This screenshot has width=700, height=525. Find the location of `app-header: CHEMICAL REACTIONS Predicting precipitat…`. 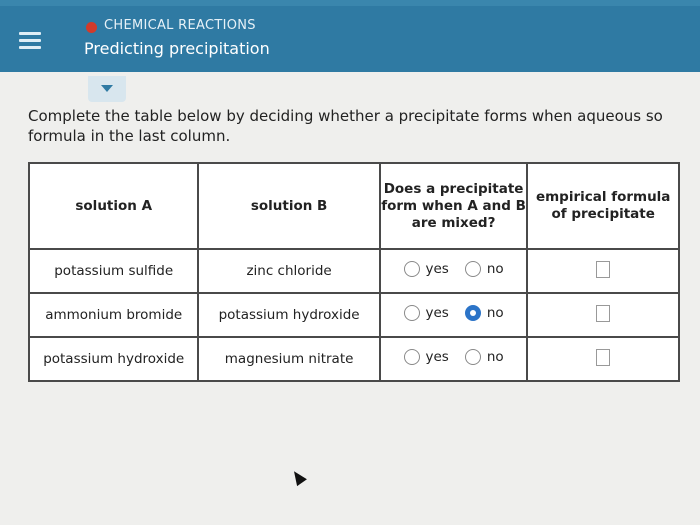

app-header: CHEMICAL REACTIONS Predicting precipitat… is located at coordinates (350, 36).